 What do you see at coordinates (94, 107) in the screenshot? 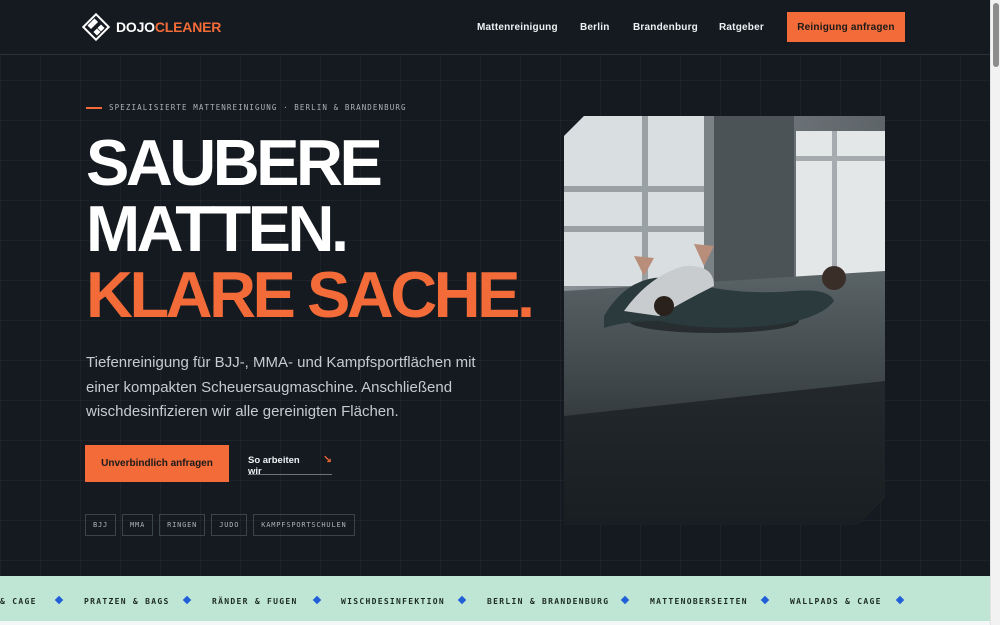
I see `eyebrow-line` at bounding box center [94, 107].